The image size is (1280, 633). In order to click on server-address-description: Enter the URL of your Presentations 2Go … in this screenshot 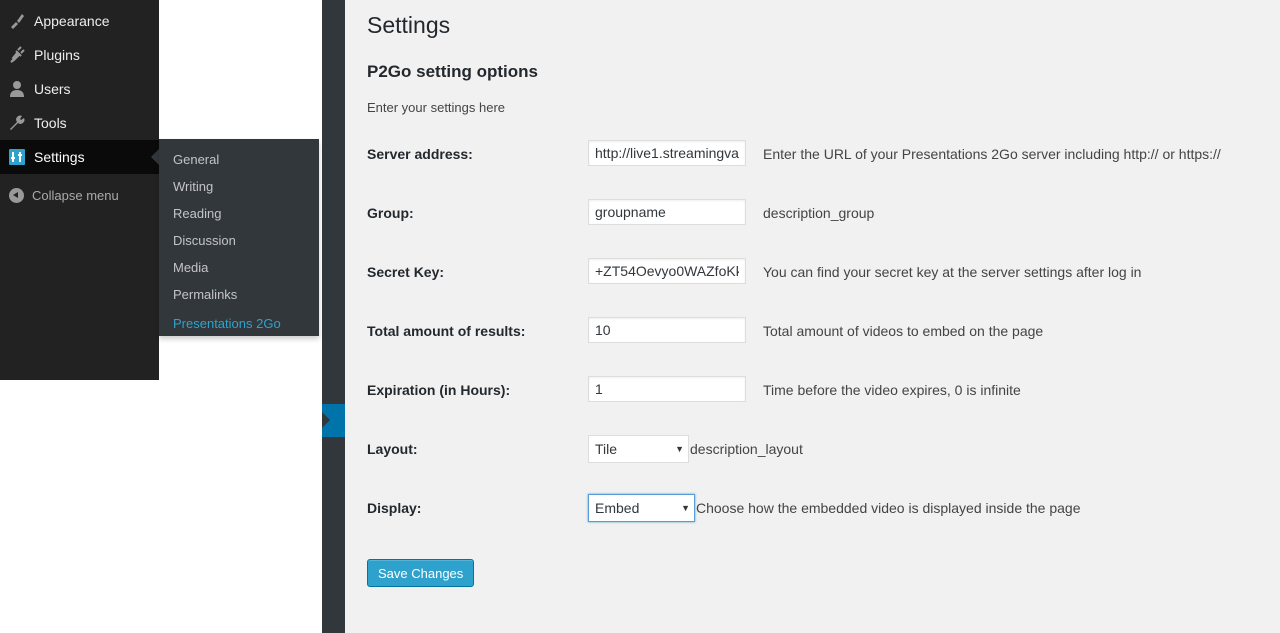, I will do `click(992, 154)`.